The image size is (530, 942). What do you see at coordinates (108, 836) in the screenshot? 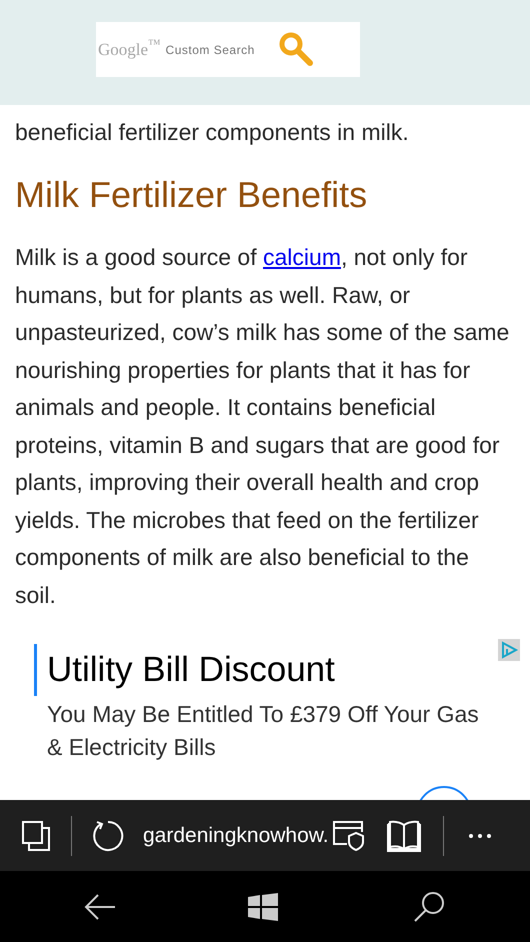
I see `refresh-icon` at bounding box center [108, 836].